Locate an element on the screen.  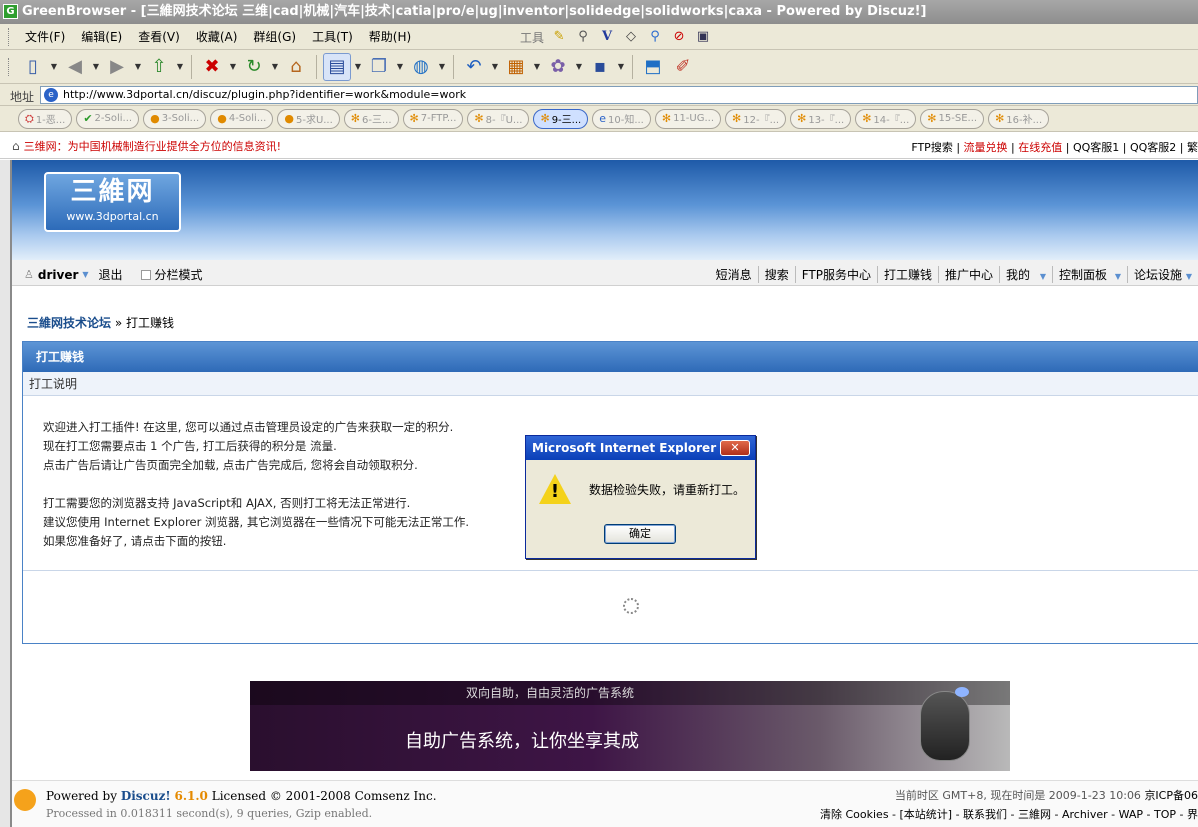
nav-ftp-center: FTP服务中心 is located at coordinates (835, 274).